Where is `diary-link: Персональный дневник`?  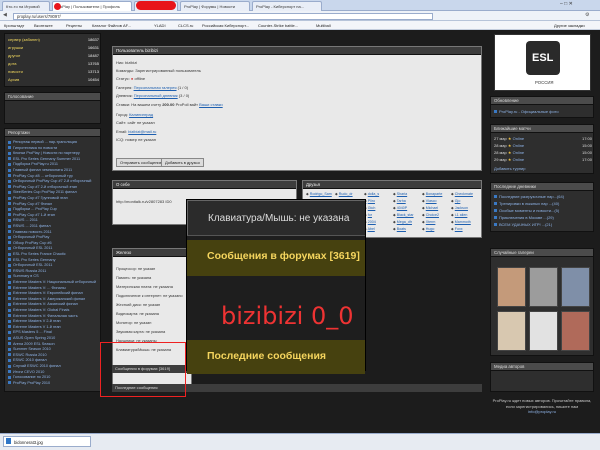
diary-link: Персональный дневник is located at coordinates (156, 95).